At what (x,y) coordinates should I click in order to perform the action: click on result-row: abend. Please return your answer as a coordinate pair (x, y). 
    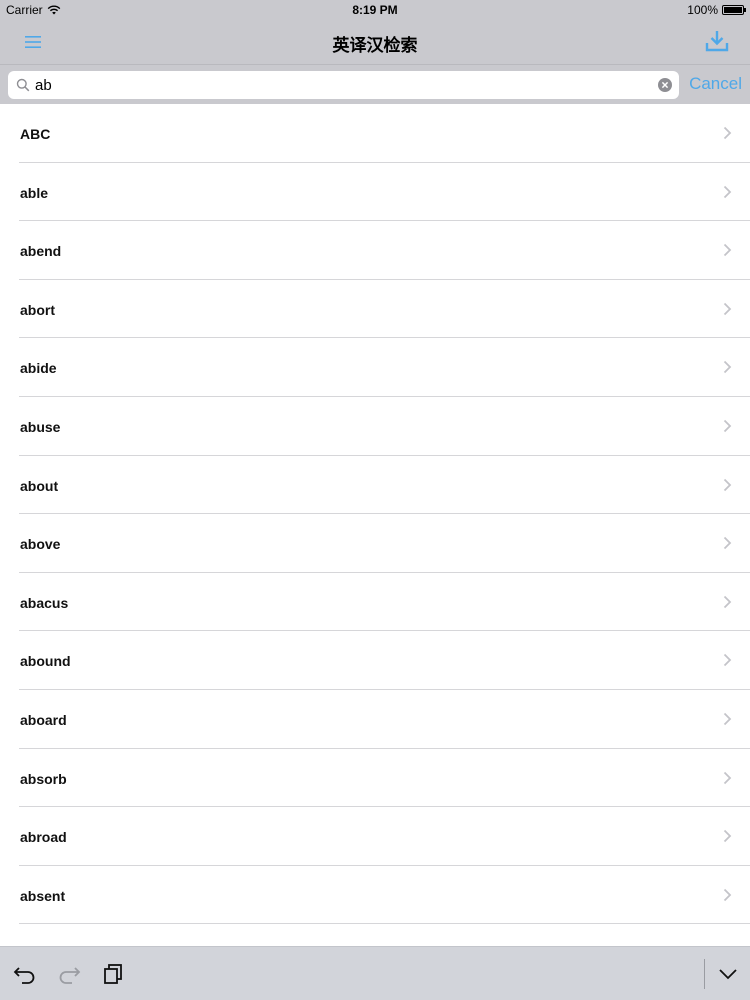
    Looking at the image, I should click on (375, 250).